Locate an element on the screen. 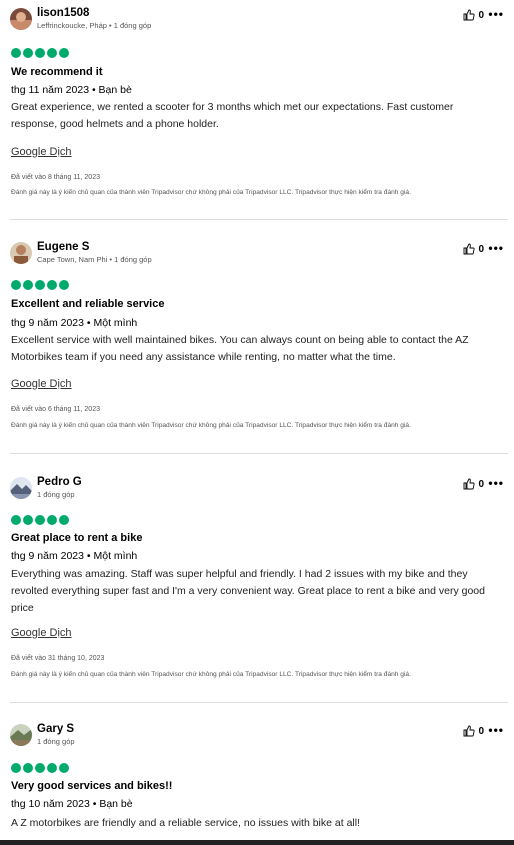 Image resolution: width=514 pixels, height=845 pixels. review-title: Great place to rent a bike is located at coordinates (76, 538).